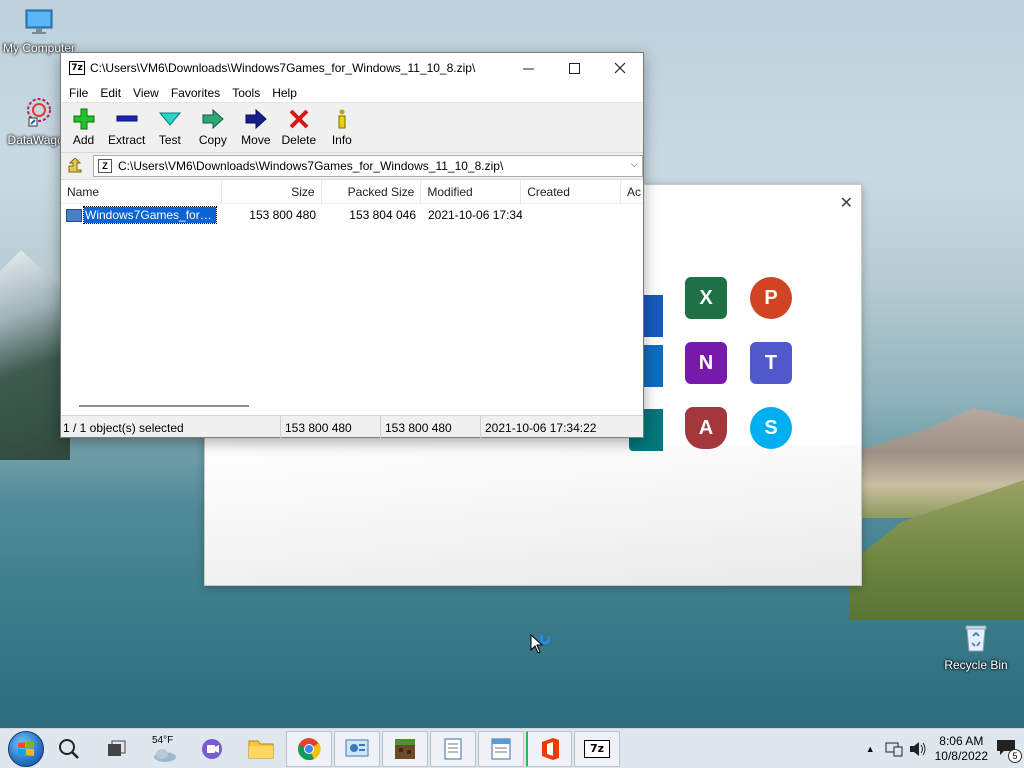  I want to click on 7zip-app-icon: 7z, so click(77, 68).